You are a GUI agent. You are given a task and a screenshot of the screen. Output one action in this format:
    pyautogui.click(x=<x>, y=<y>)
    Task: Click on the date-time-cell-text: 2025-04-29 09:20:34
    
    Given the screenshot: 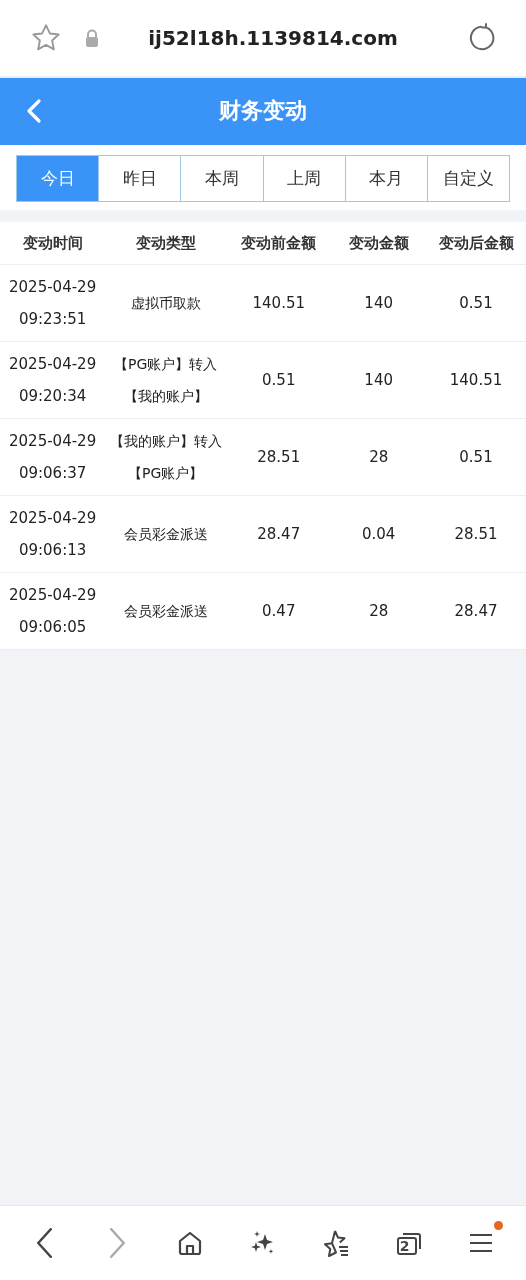 What is the action you would take?
    pyautogui.click(x=53, y=380)
    